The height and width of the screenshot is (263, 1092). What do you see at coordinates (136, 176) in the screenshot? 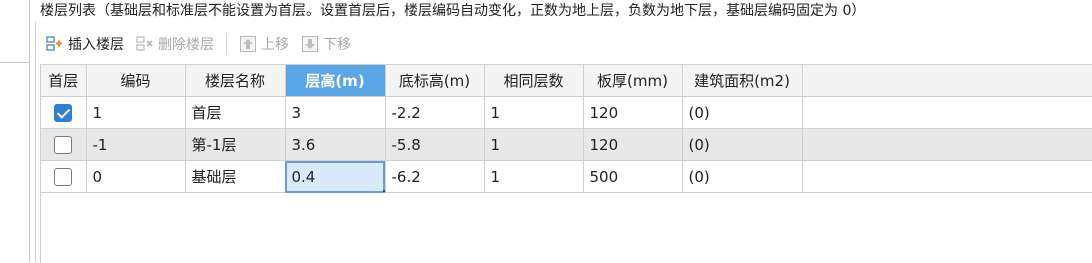
I see `code-cell: 0` at bounding box center [136, 176].